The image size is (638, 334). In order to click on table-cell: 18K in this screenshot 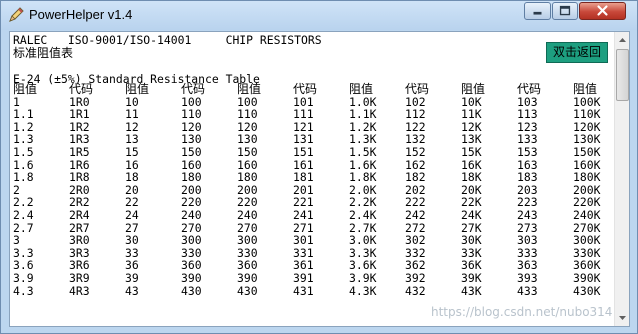, I will do `click(471, 177)`.